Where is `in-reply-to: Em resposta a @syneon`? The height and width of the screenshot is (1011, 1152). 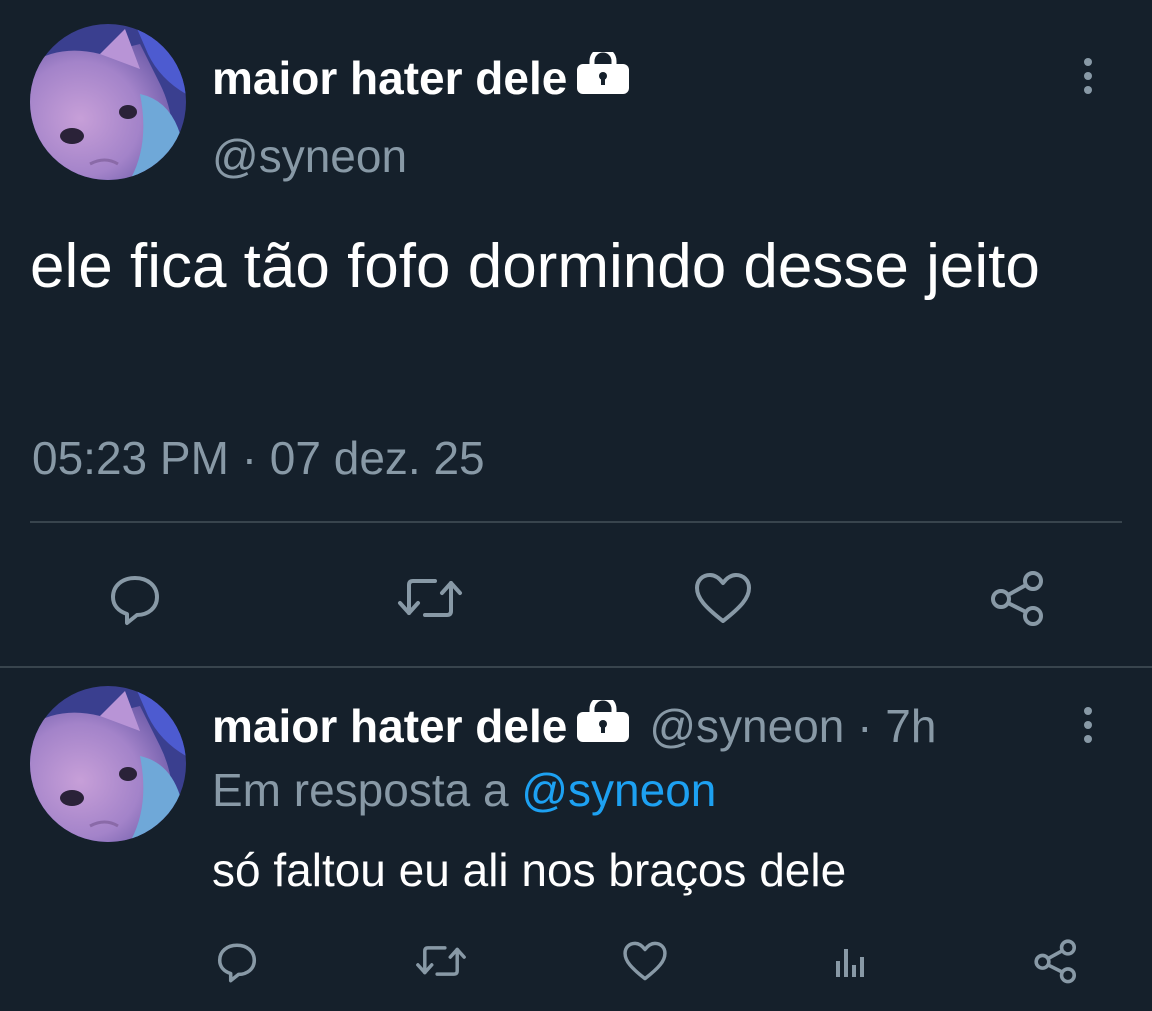
in-reply-to: Em resposta a @syneon is located at coordinates (464, 790).